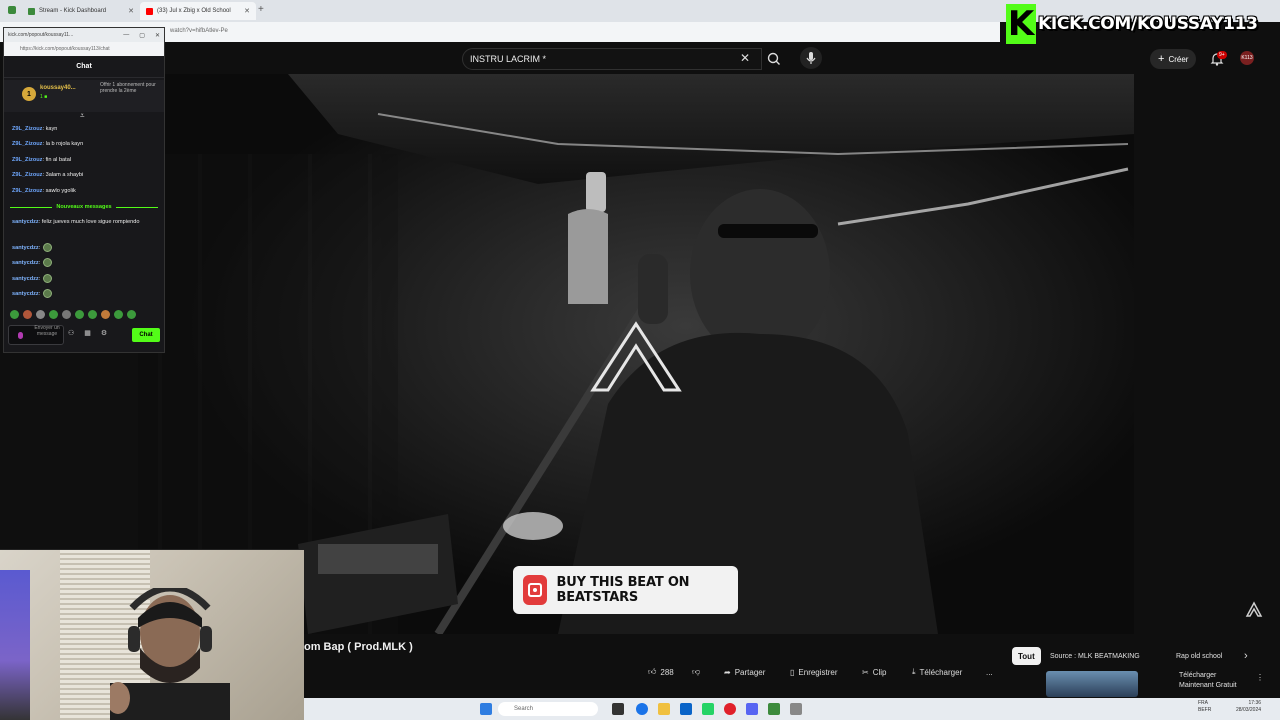 This screenshot has height=720, width=1280. Describe the element at coordinates (44, 97) in the screenshot. I see `gifter-sub-count: 1 ■` at that location.